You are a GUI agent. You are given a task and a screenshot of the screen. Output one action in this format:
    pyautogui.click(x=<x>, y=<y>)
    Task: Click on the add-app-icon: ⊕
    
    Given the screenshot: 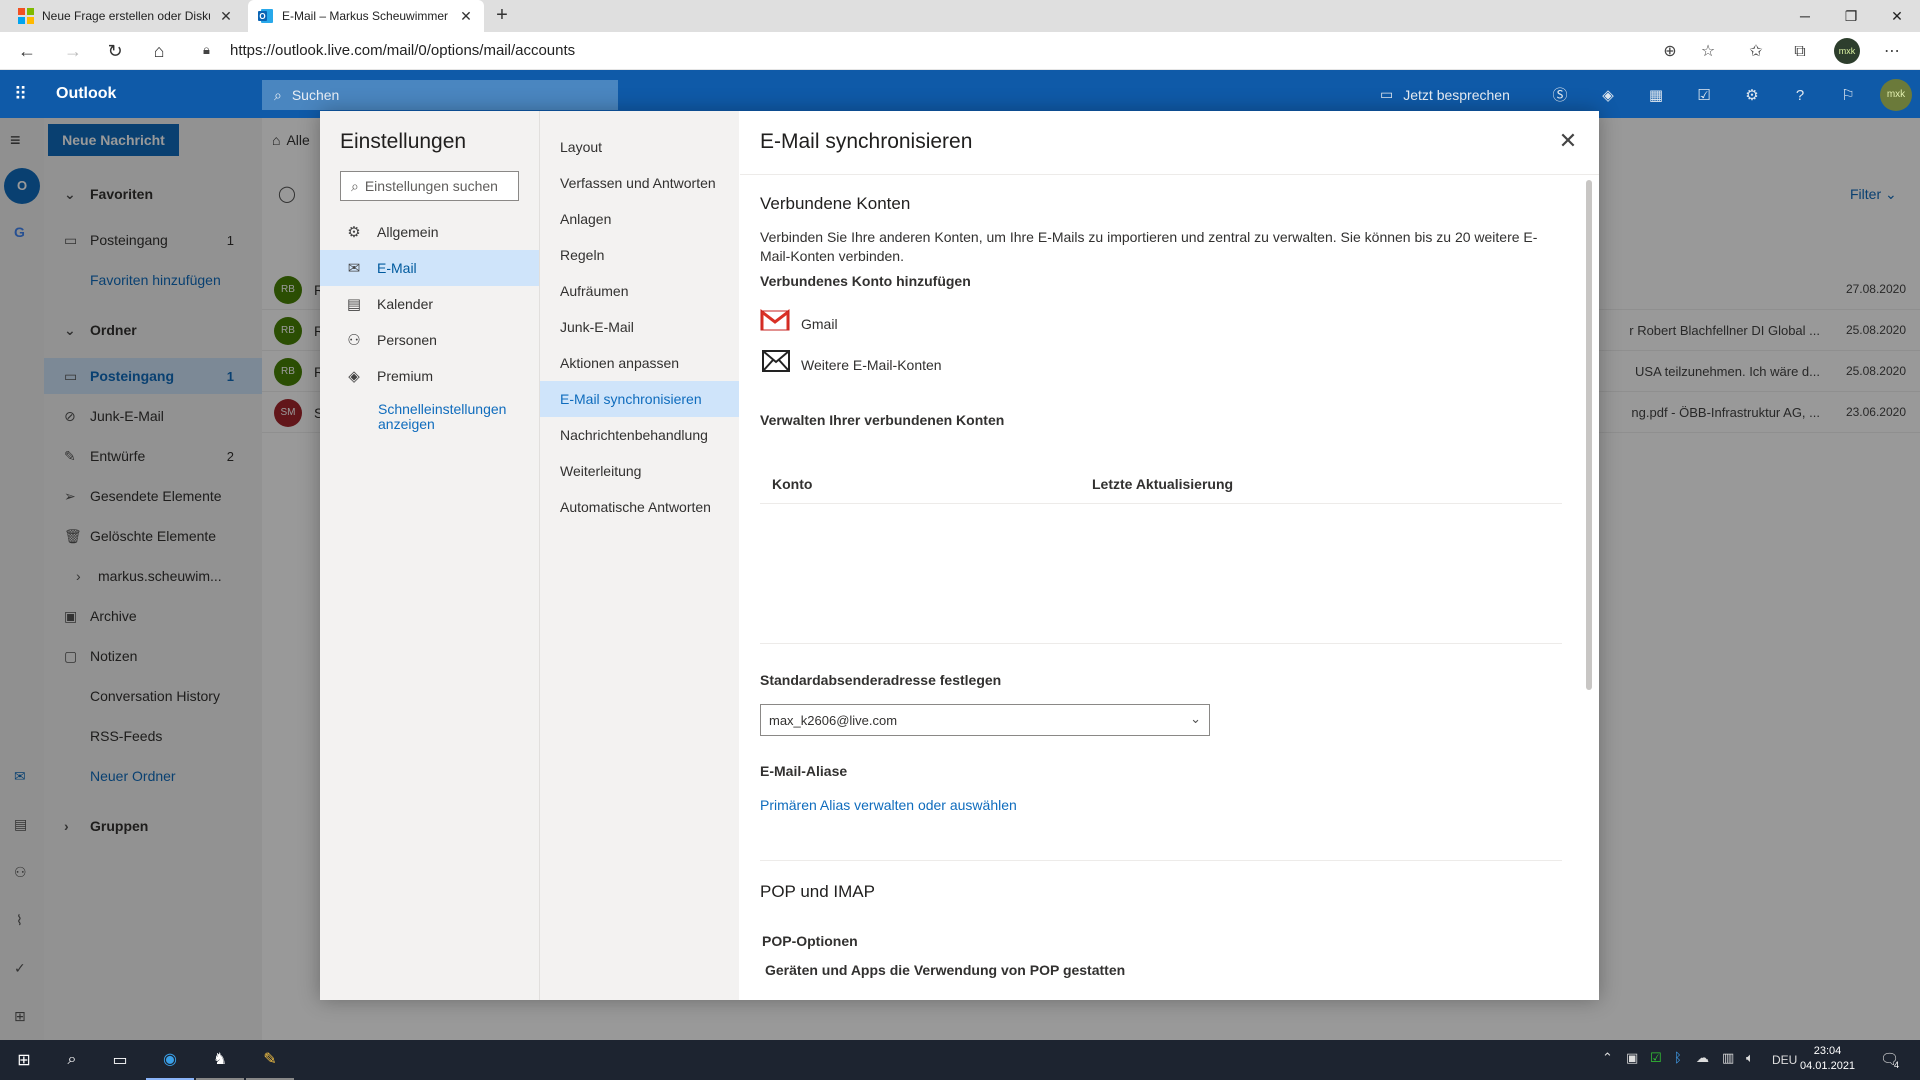 What is the action you would take?
    pyautogui.click(x=1670, y=52)
    